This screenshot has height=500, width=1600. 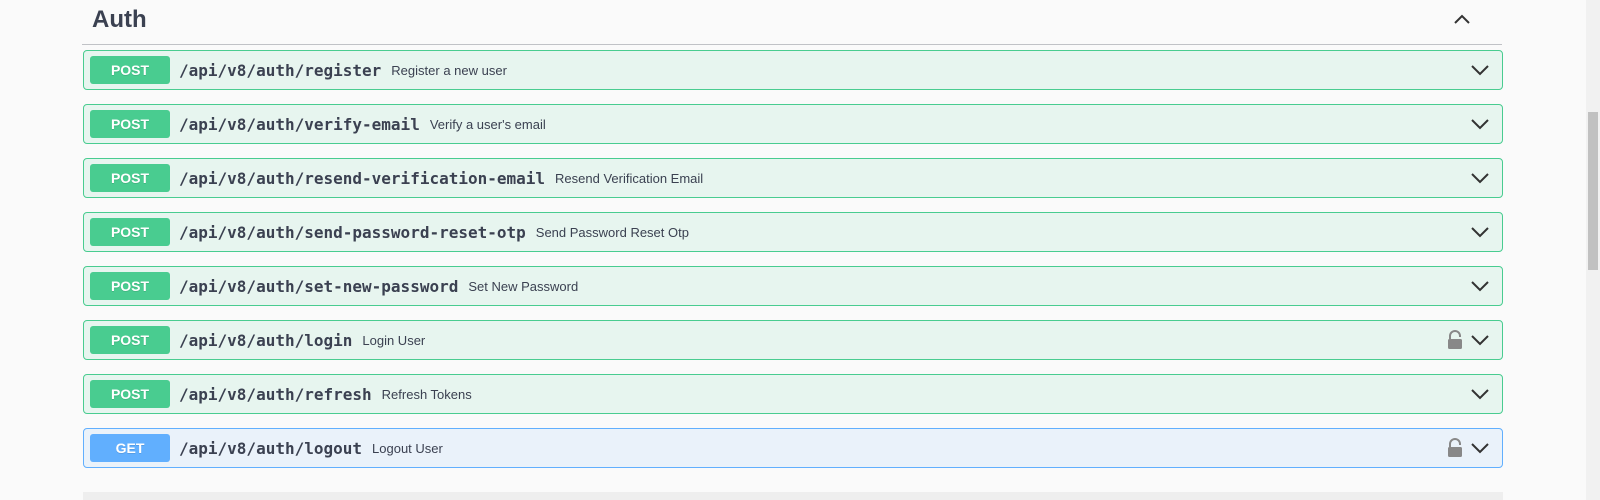 I want to click on operation-summary-row: /api/v8/auth/logout Logout User, so click(x=311, y=448).